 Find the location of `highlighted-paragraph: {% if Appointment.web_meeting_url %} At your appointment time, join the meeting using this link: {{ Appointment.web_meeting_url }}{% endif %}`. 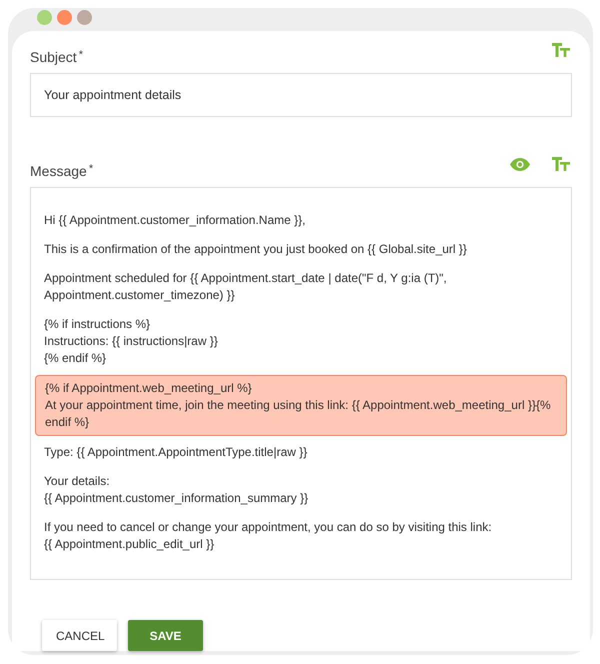

highlighted-paragraph: {% if Appointment.web_meeting_url %} At your appointment time, join the meeting using this link: {{ Appointment.web_meeting_url }}{% endif %} is located at coordinates (301, 405).